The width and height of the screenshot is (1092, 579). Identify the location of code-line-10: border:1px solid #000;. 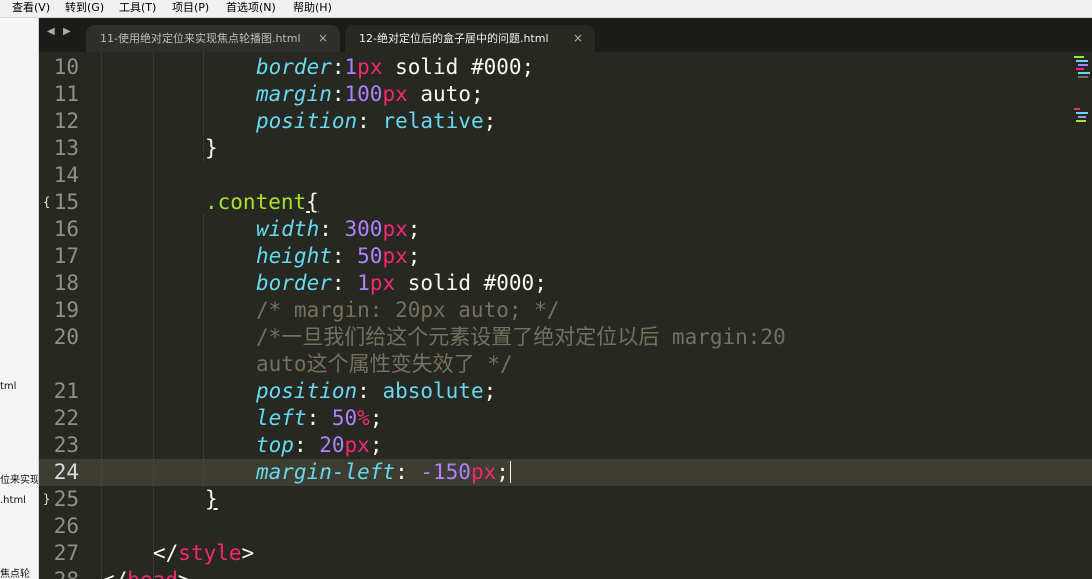
(395, 67).